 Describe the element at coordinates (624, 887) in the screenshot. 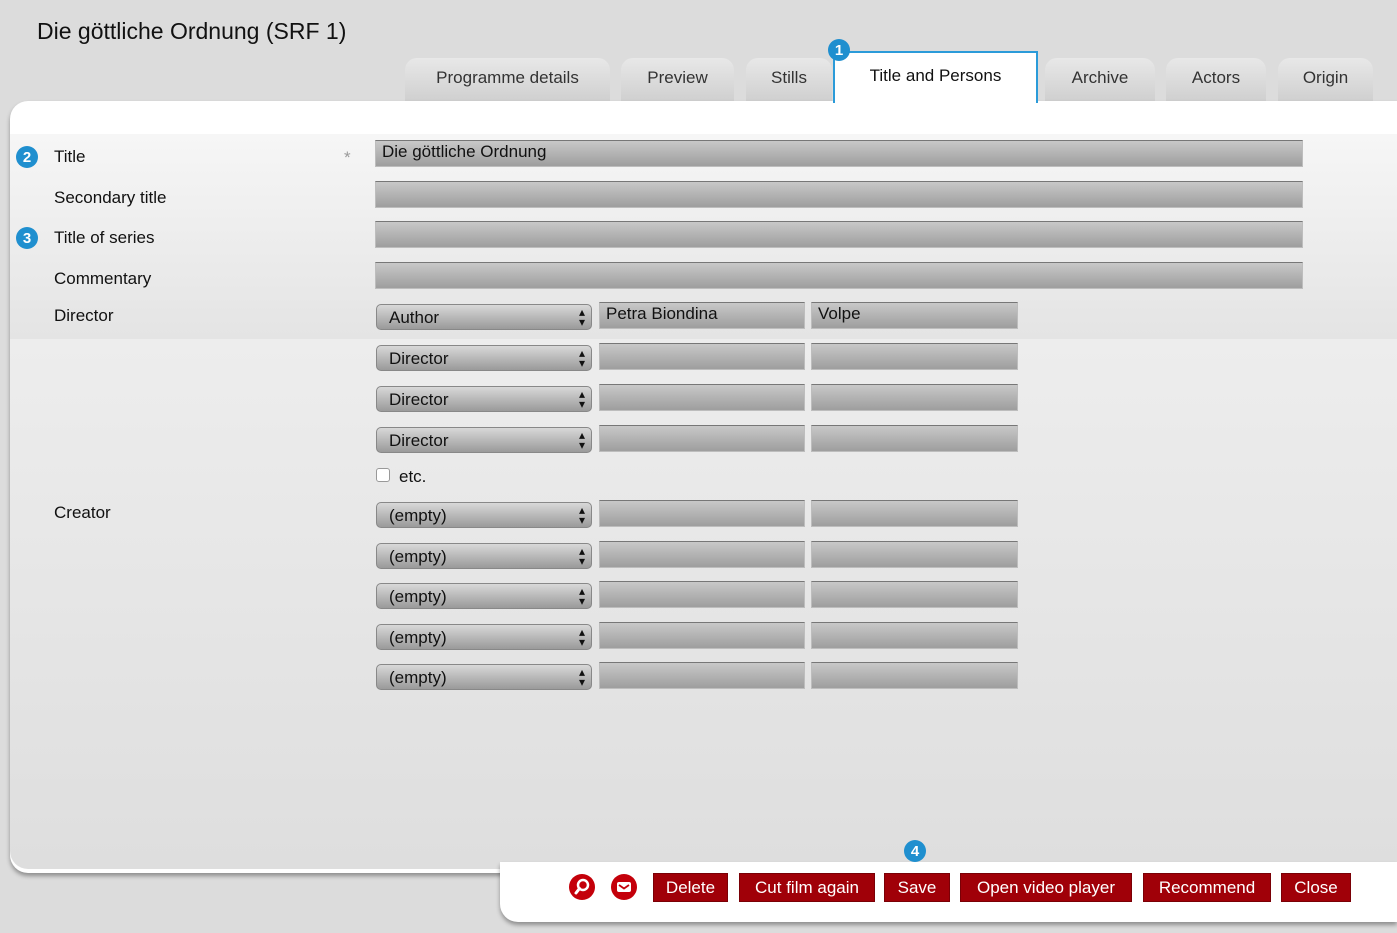

I see `mail-icon` at that location.